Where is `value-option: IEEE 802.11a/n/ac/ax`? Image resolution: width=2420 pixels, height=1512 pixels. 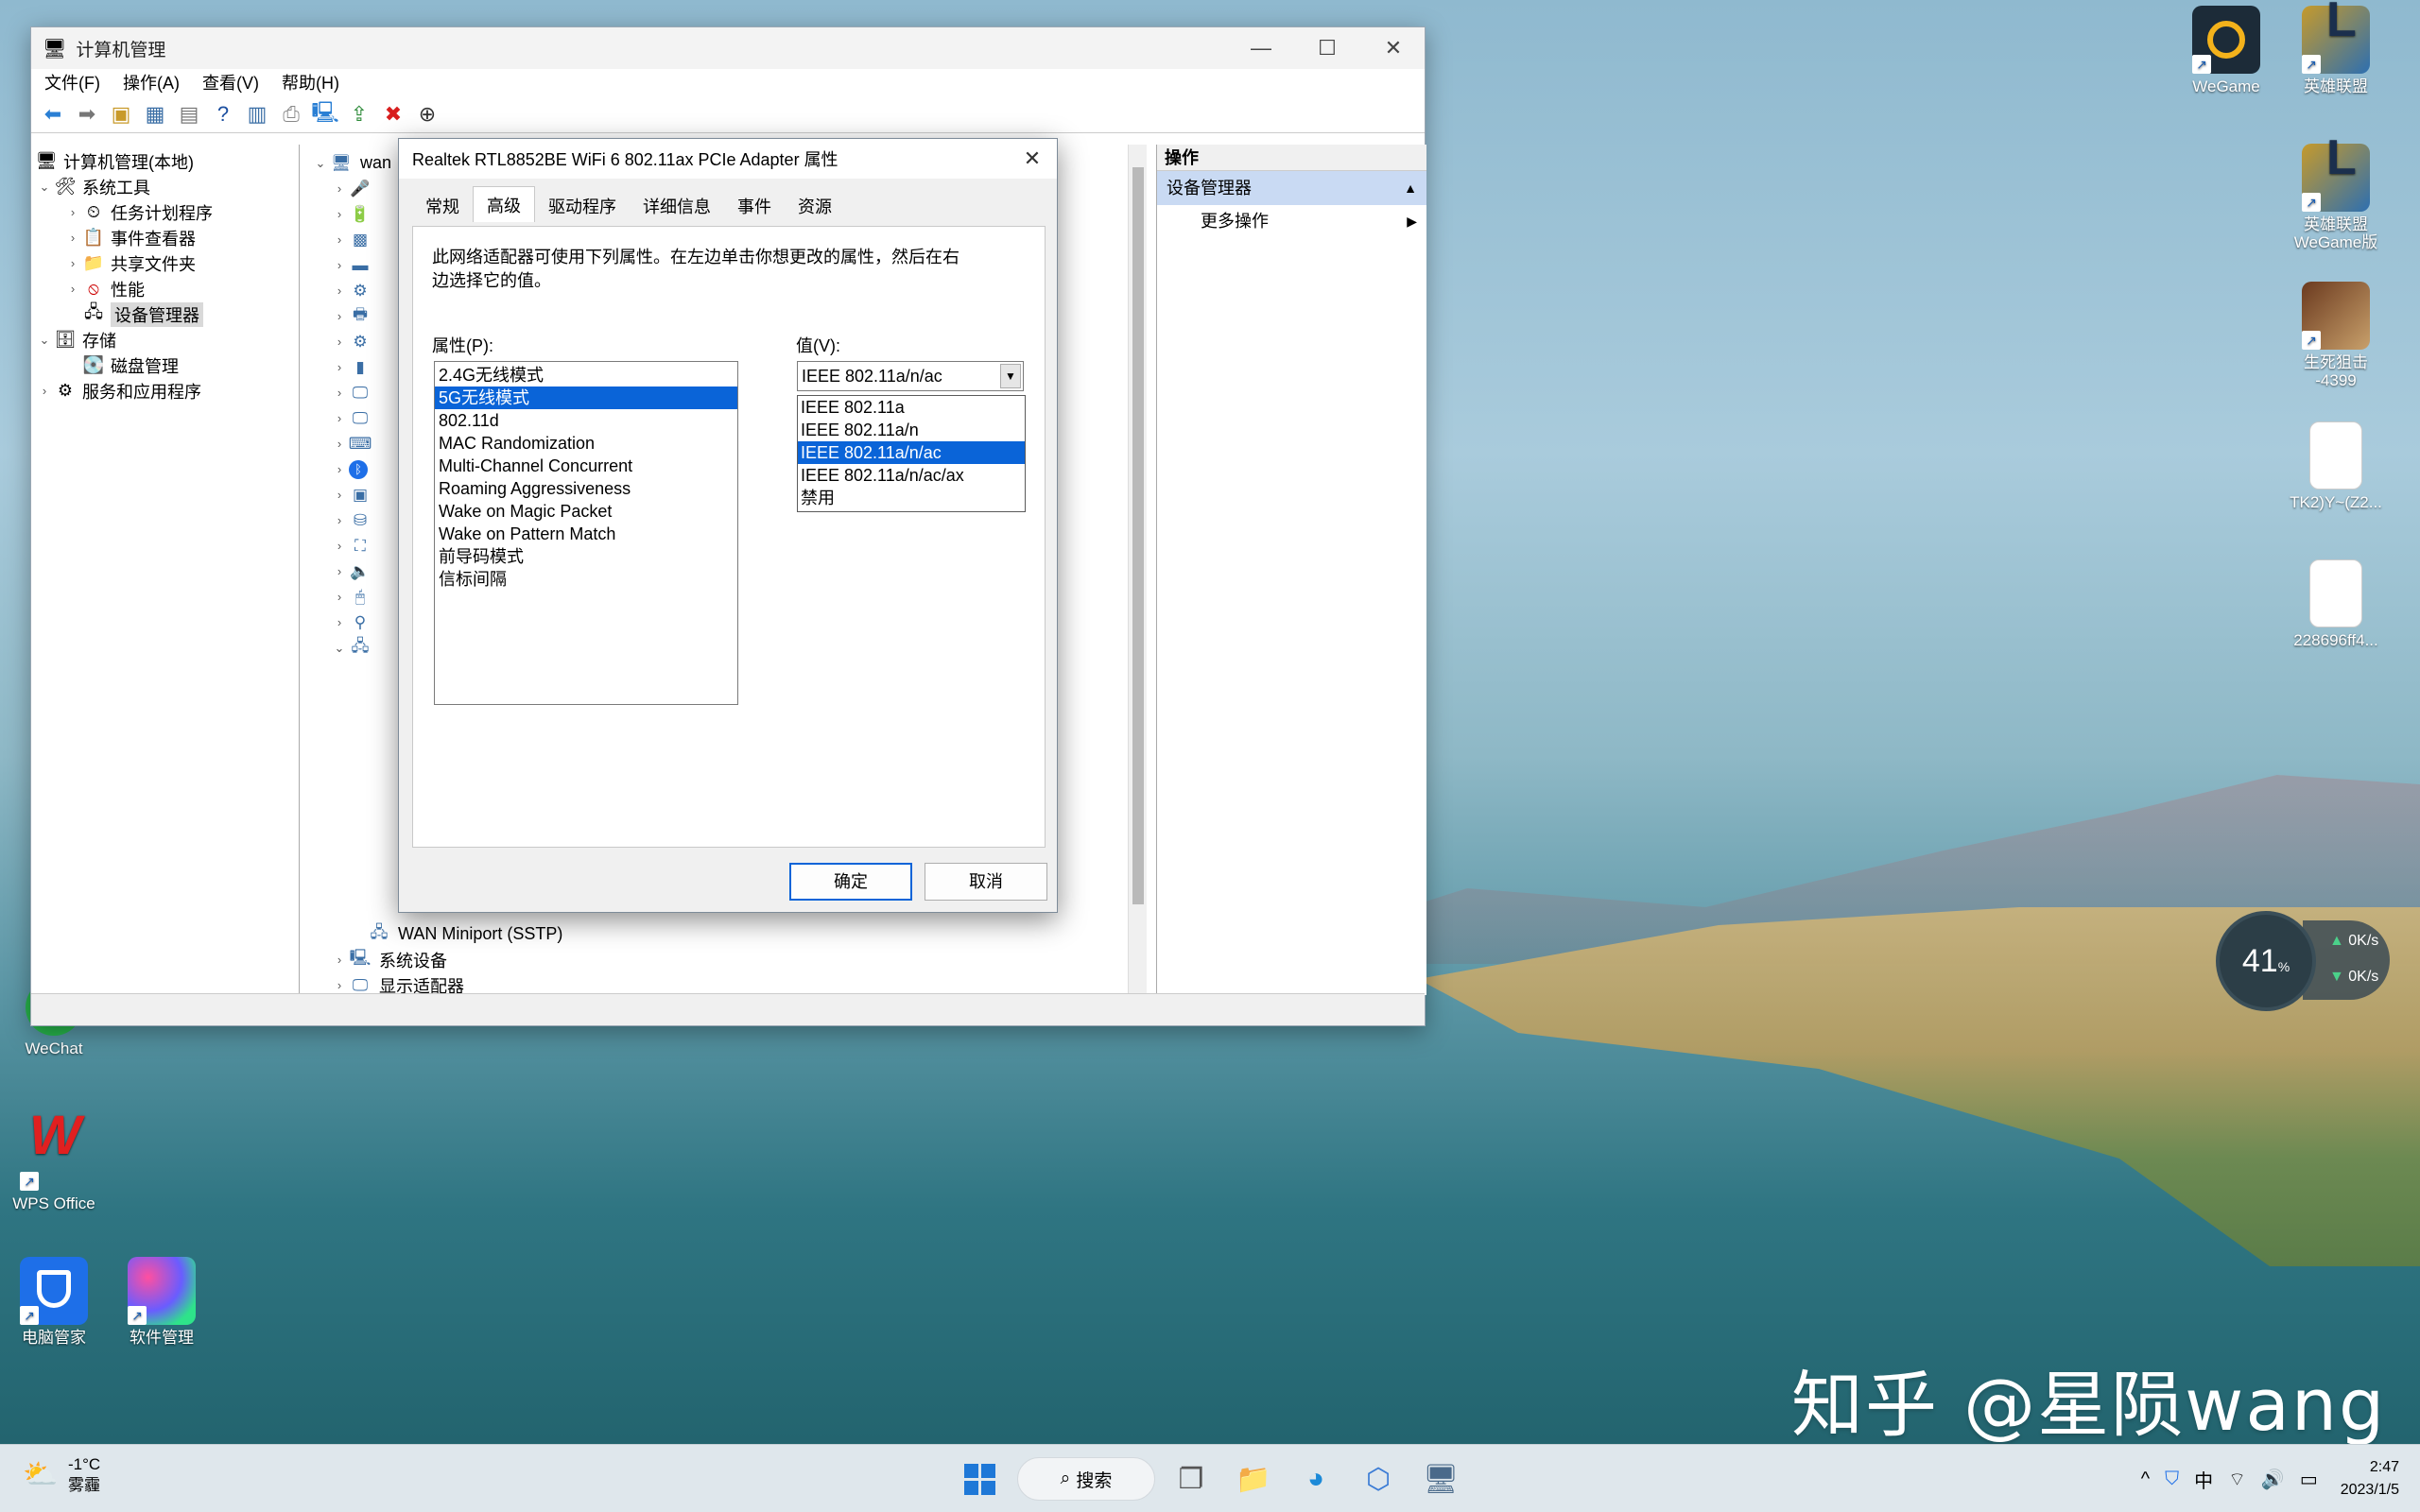 value-option: IEEE 802.11a/n/ac/ax is located at coordinates (911, 475).